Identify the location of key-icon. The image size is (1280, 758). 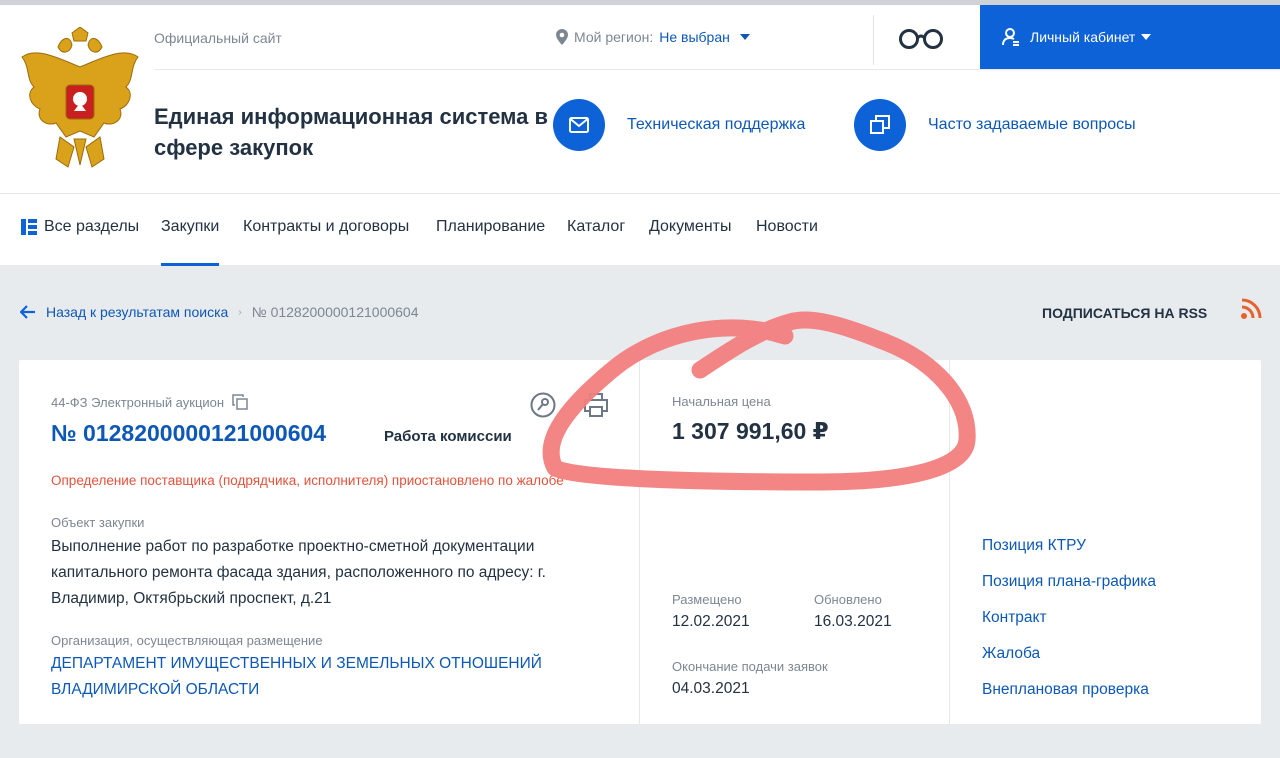
(543, 405).